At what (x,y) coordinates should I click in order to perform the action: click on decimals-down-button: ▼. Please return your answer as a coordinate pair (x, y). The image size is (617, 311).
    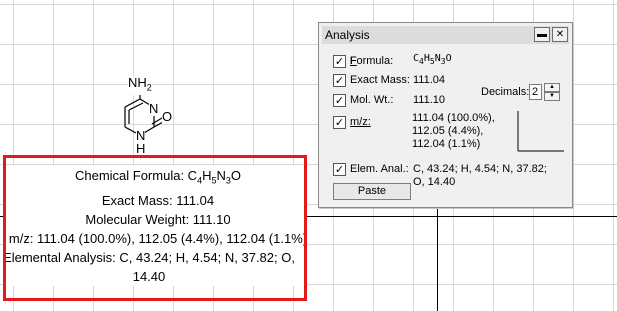
    Looking at the image, I should click on (552, 96).